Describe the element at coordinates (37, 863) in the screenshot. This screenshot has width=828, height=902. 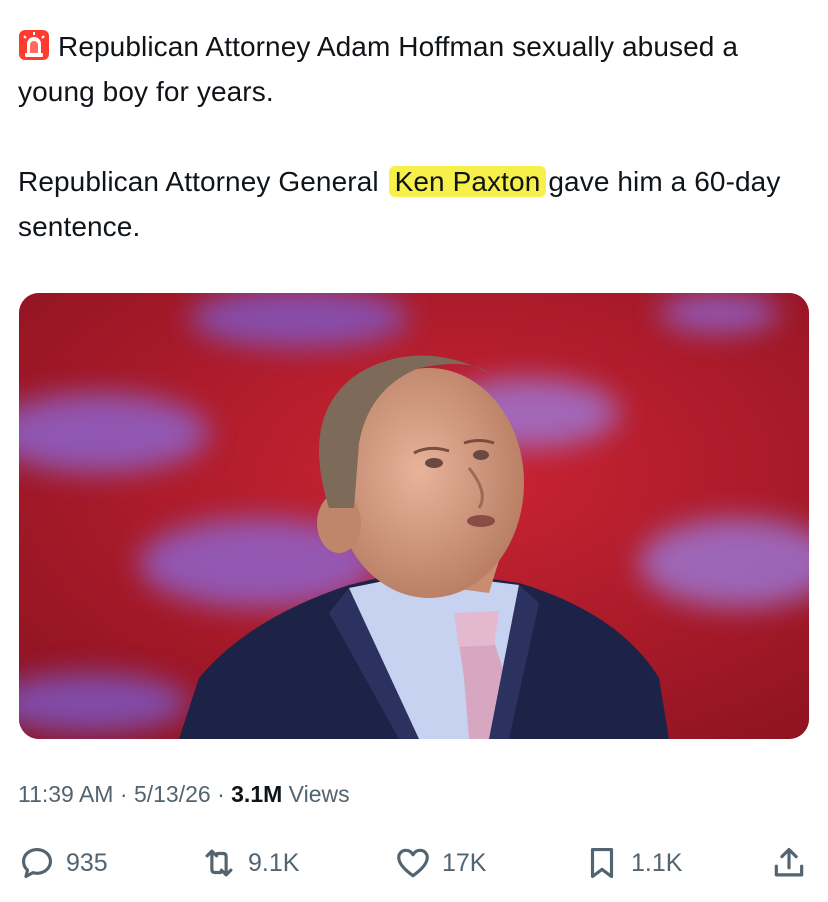
I see `reply-icon` at that location.